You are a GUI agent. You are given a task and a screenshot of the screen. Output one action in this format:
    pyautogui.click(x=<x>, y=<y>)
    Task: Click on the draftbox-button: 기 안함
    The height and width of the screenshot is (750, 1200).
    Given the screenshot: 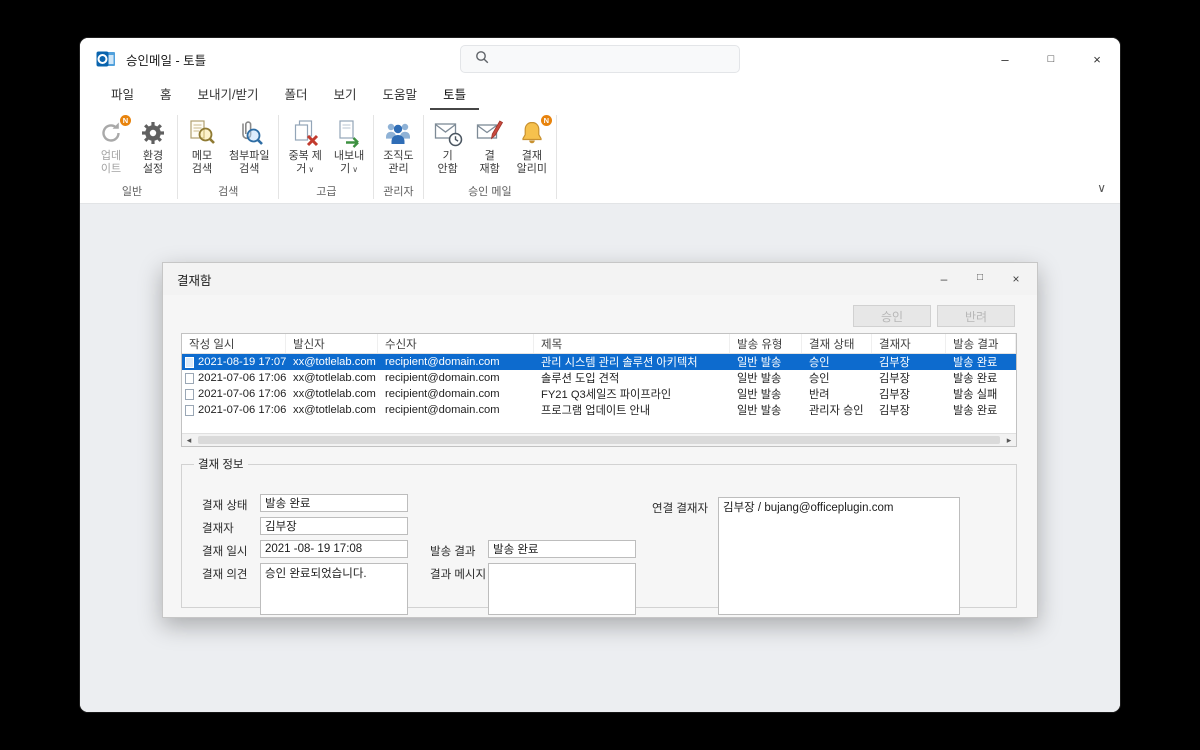 What is the action you would take?
    pyautogui.click(x=448, y=146)
    